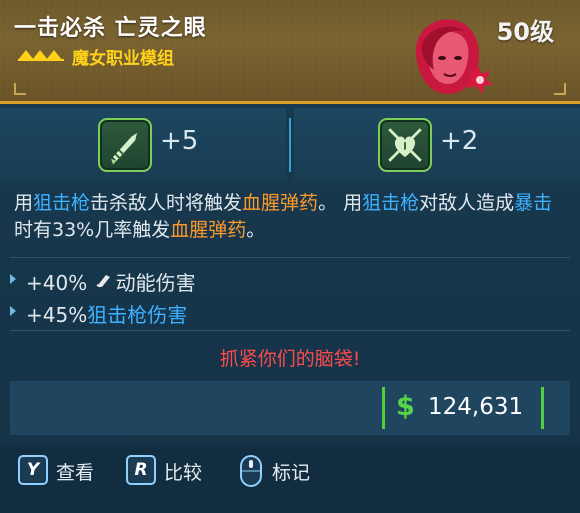 Image resolution: width=580 pixels, height=513 pixels. What do you see at coordinates (33, 470) in the screenshot?
I see `y-key-icon: Y` at bounding box center [33, 470].